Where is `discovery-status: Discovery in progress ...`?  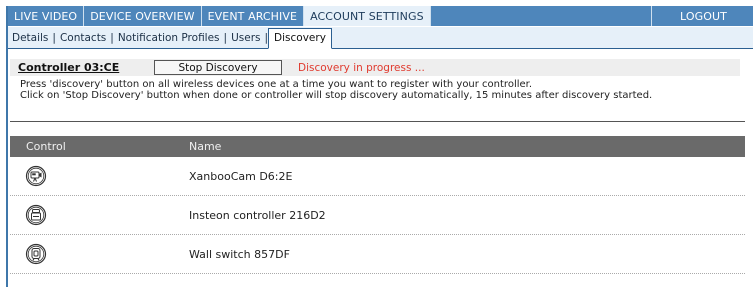 discovery-status: Discovery in progress ... is located at coordinates (361, 67).